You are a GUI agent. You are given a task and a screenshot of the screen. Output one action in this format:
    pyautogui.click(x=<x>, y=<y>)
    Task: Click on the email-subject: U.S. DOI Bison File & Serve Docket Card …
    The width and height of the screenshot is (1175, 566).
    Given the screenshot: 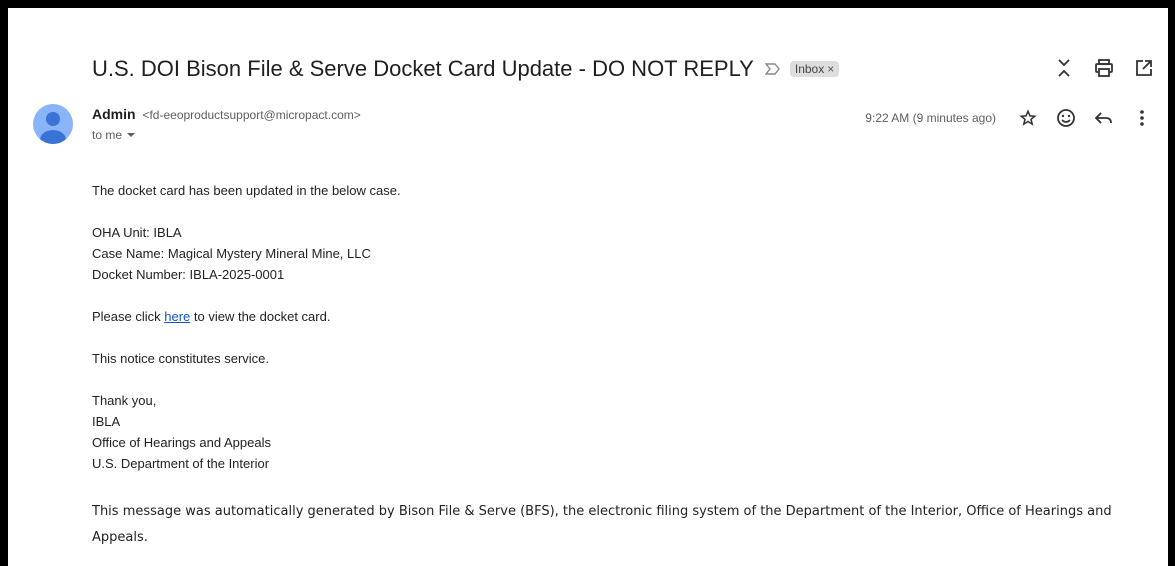 What is the action you would take?
    pyautogui.click(x=423, y=68)
    